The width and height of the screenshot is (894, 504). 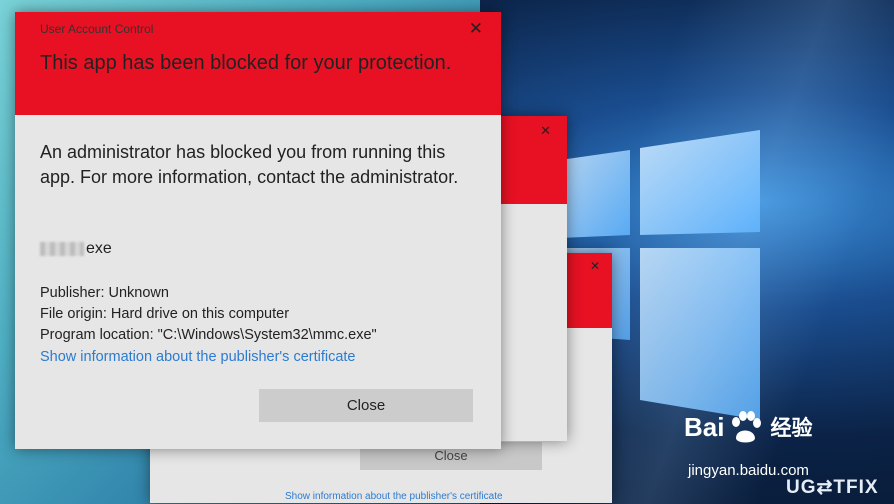 I want to click on blurred-filename, so click(x=62, y=249).